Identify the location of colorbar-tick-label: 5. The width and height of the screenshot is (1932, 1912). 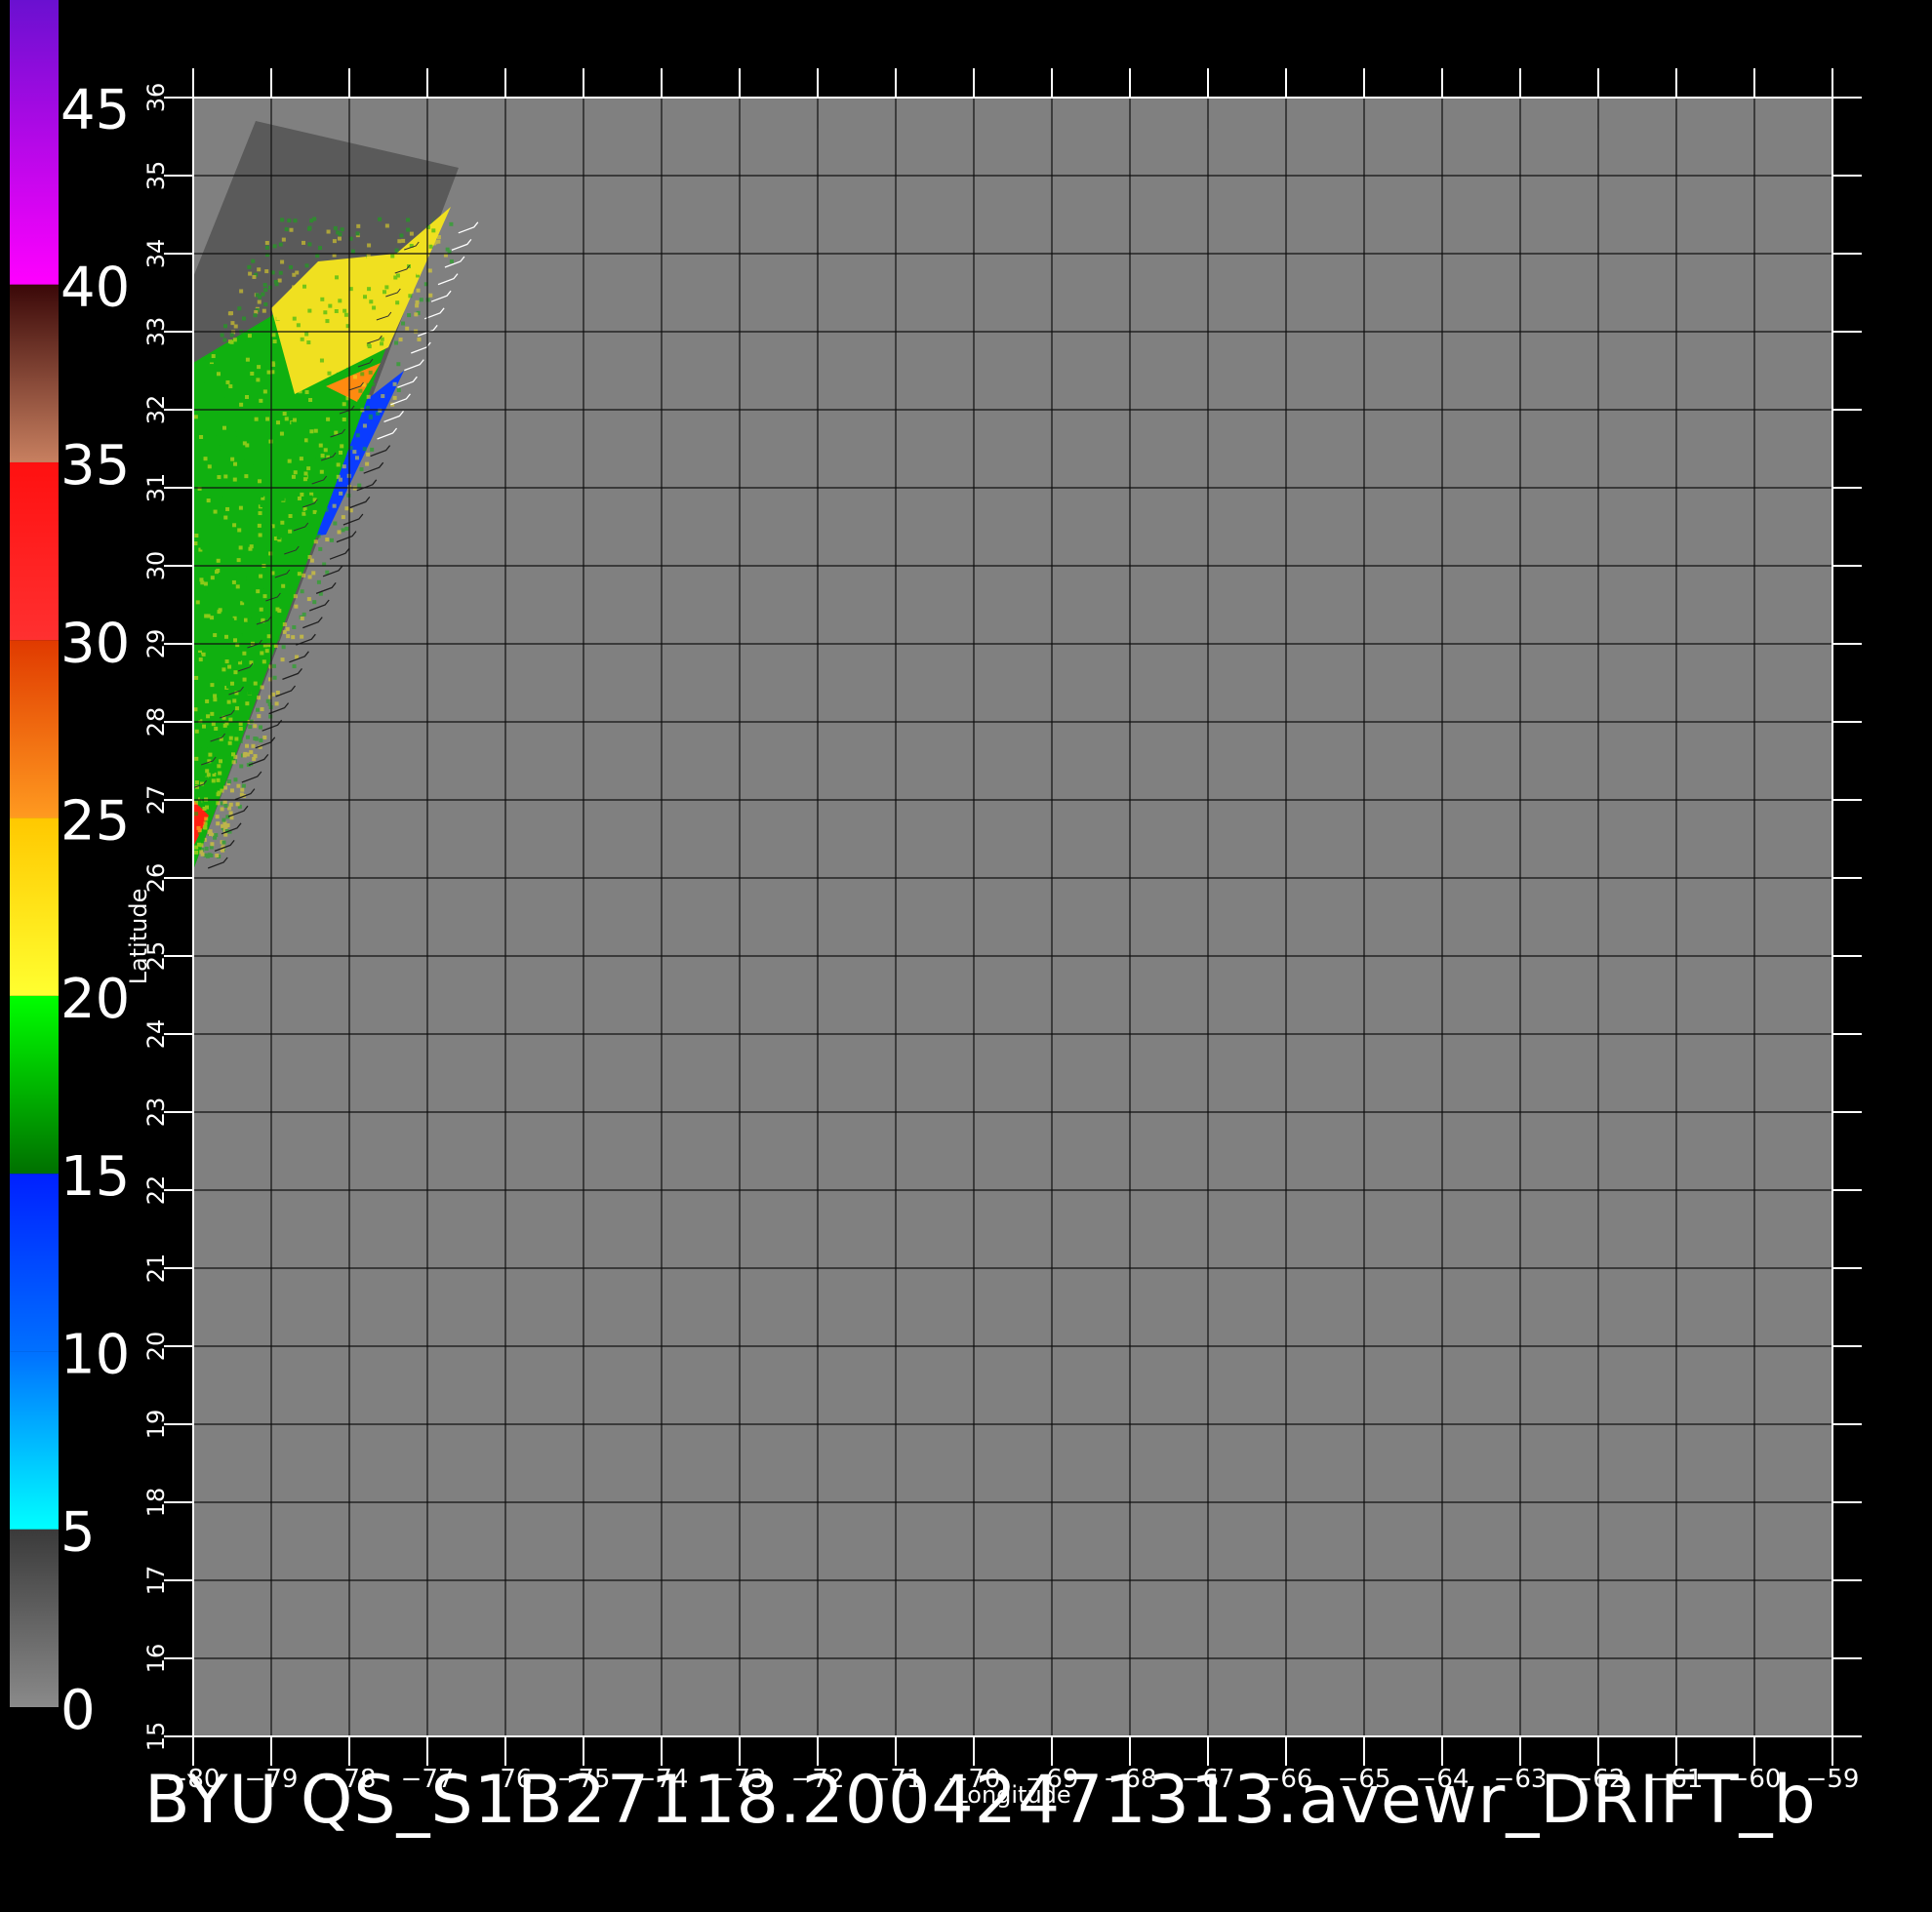
(78, 1533).